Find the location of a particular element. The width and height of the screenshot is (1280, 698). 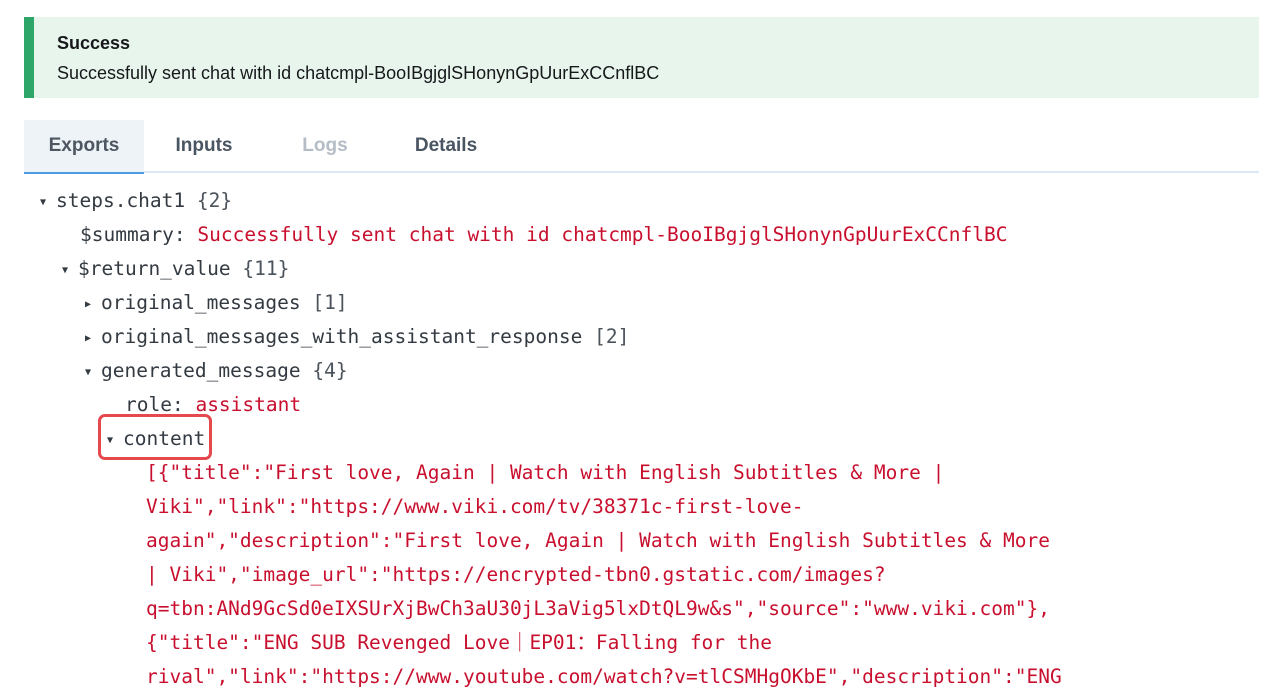

tree-node-original-messages: ▶ original_messages [1] is located at coordinates (216, 303).